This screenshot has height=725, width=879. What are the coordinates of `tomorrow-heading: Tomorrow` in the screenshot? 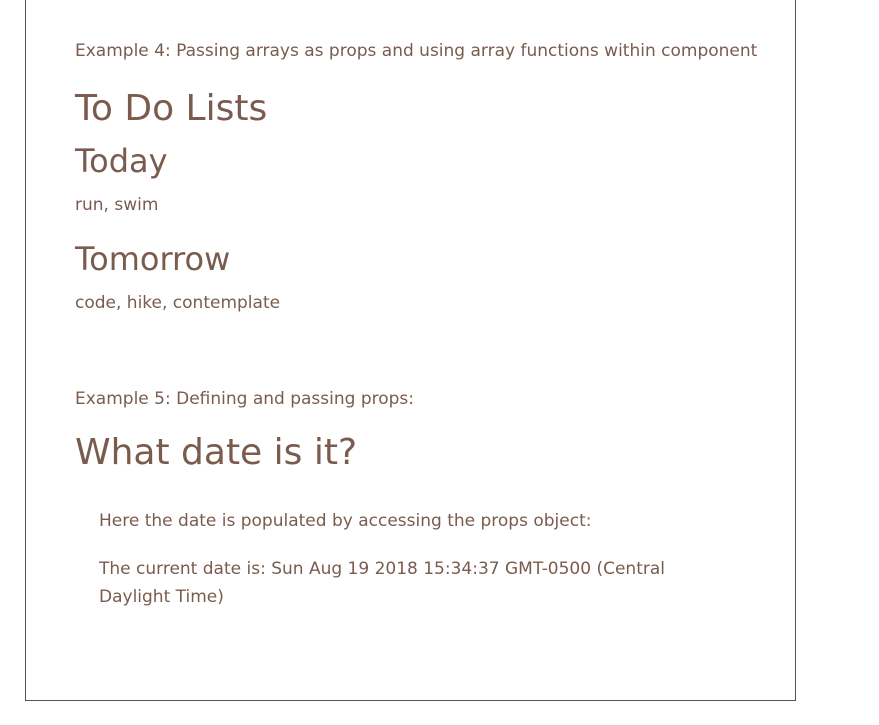 It's located at (153, 259).